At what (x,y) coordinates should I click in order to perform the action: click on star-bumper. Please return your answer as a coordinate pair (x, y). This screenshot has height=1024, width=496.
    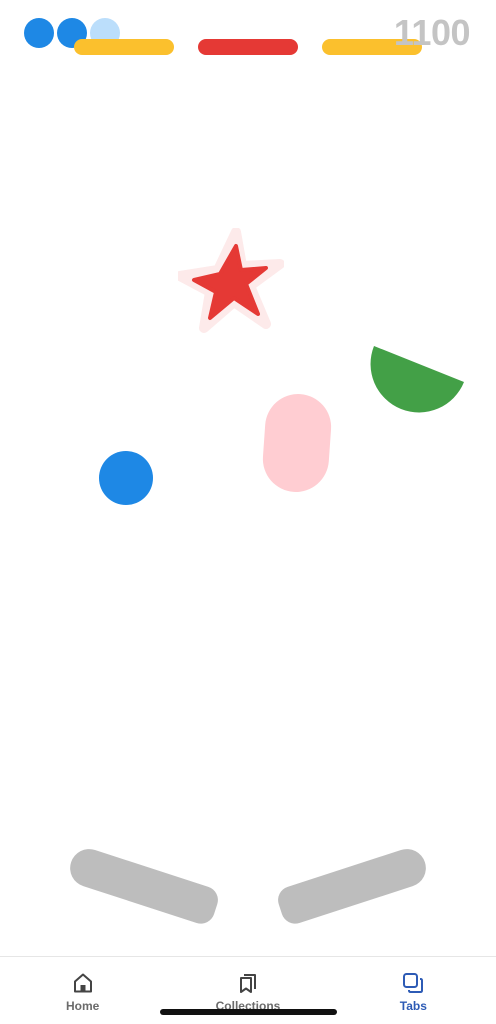
    Looking at the image, I should click on (230, 280).